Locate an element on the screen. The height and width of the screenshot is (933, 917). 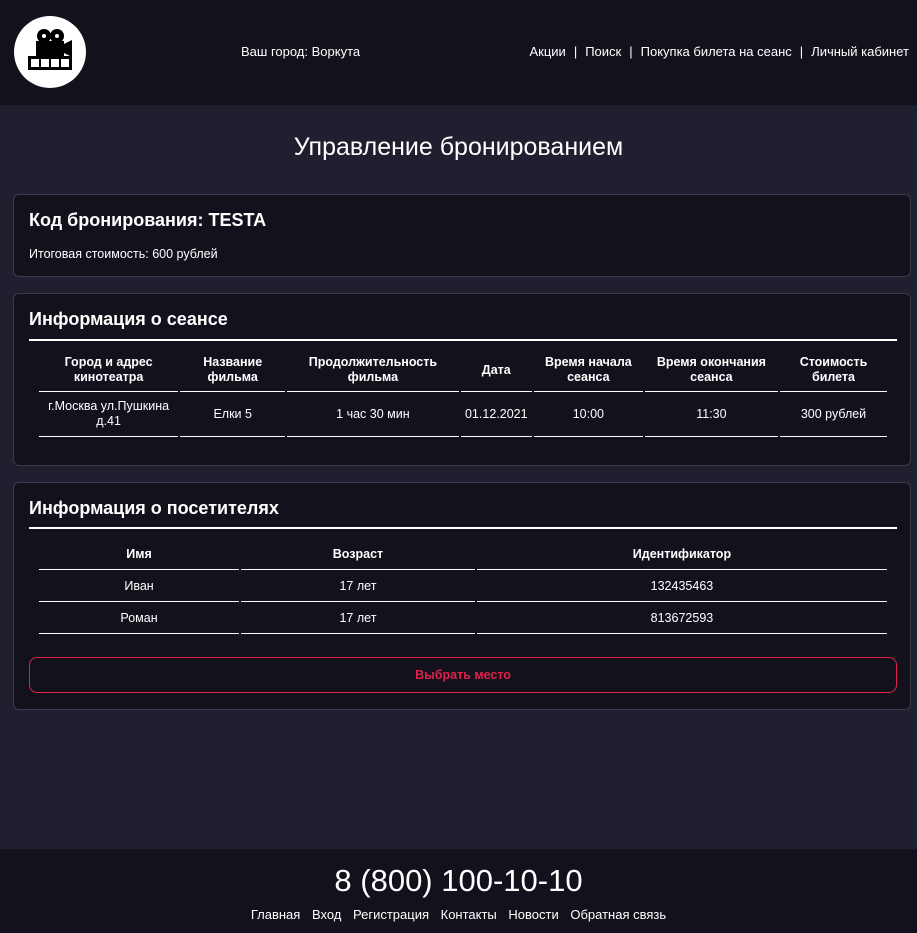
column-header-date: Дата is located at coordinates (496, 370).